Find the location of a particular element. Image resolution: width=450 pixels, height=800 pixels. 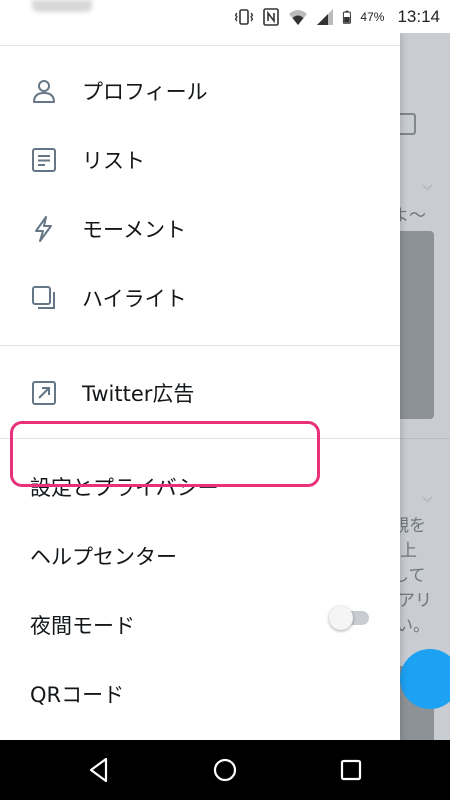

timeline-divider is located at coordinates (425, 438).